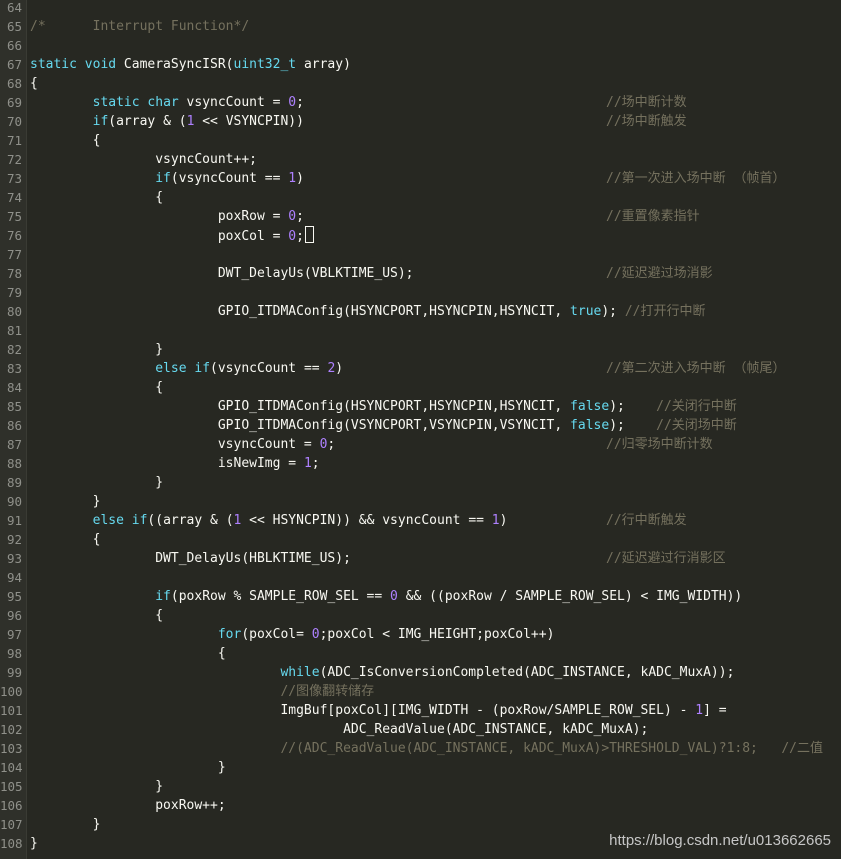 The image size is (841, 859). I want to click on code-line: 76 poxCol = 0;, so click(420, 235).